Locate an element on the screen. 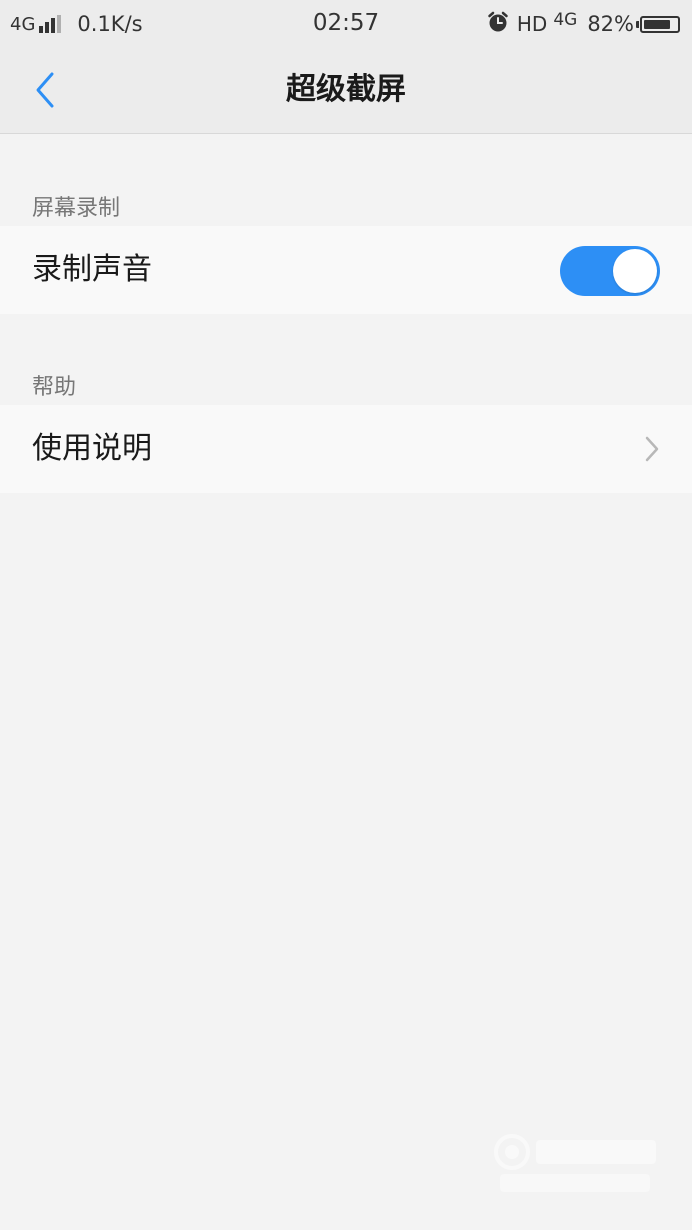  instructions-label: 使用说明 is located at coordinates (92, 448).